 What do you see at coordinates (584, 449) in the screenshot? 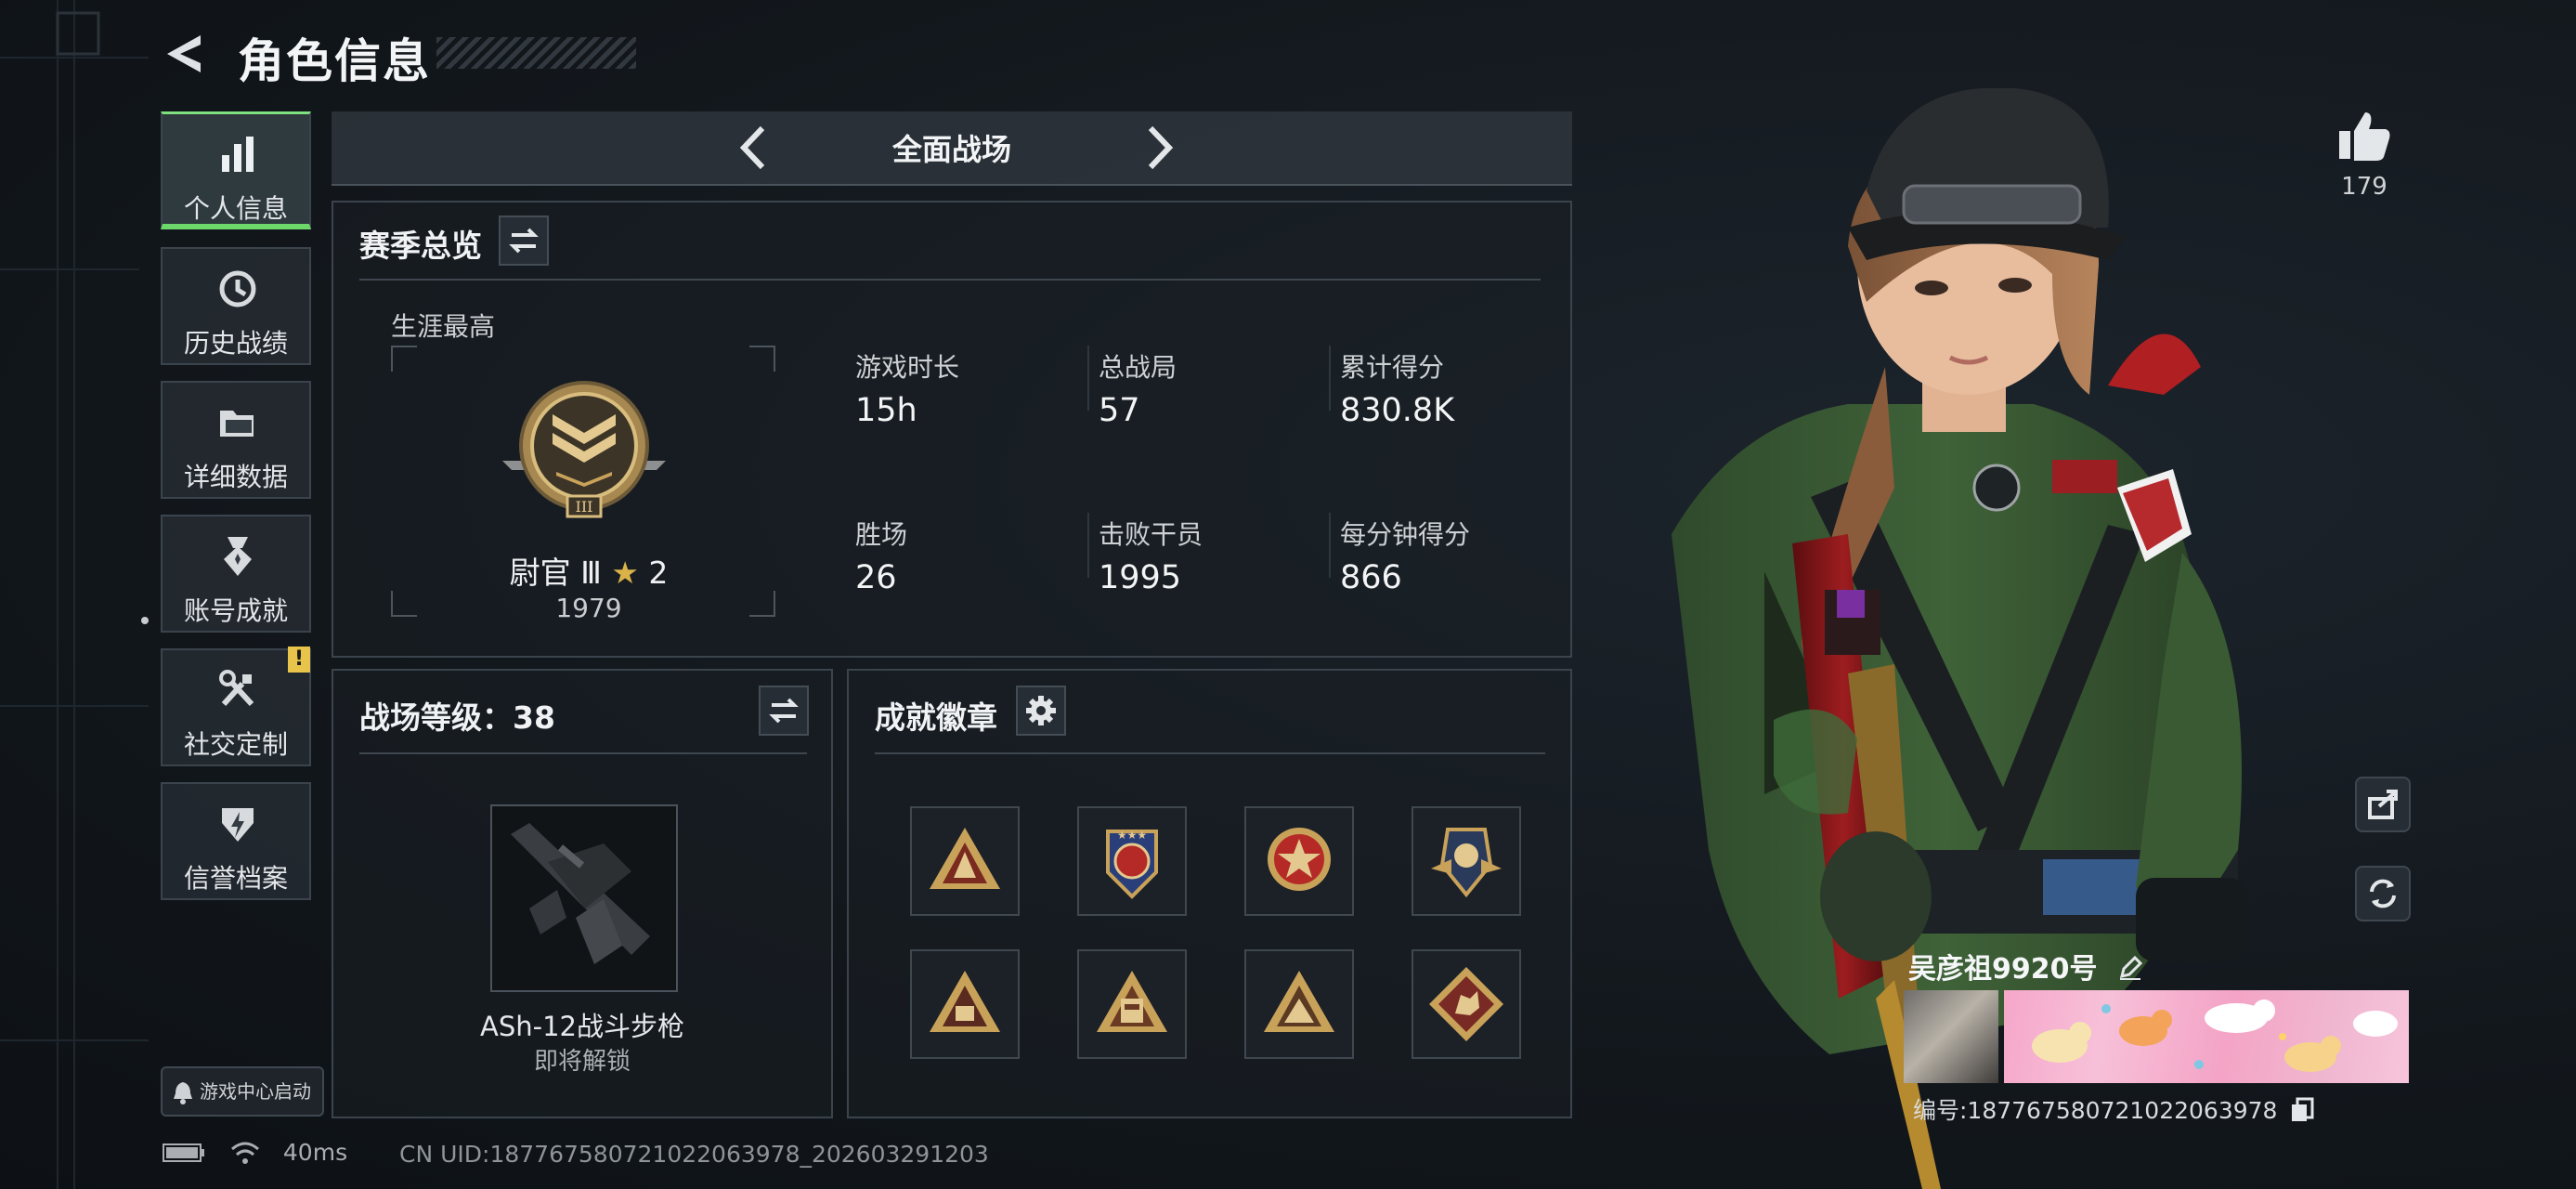
I see `rank-emblem-icon: III` at bounding box center [584, 449].